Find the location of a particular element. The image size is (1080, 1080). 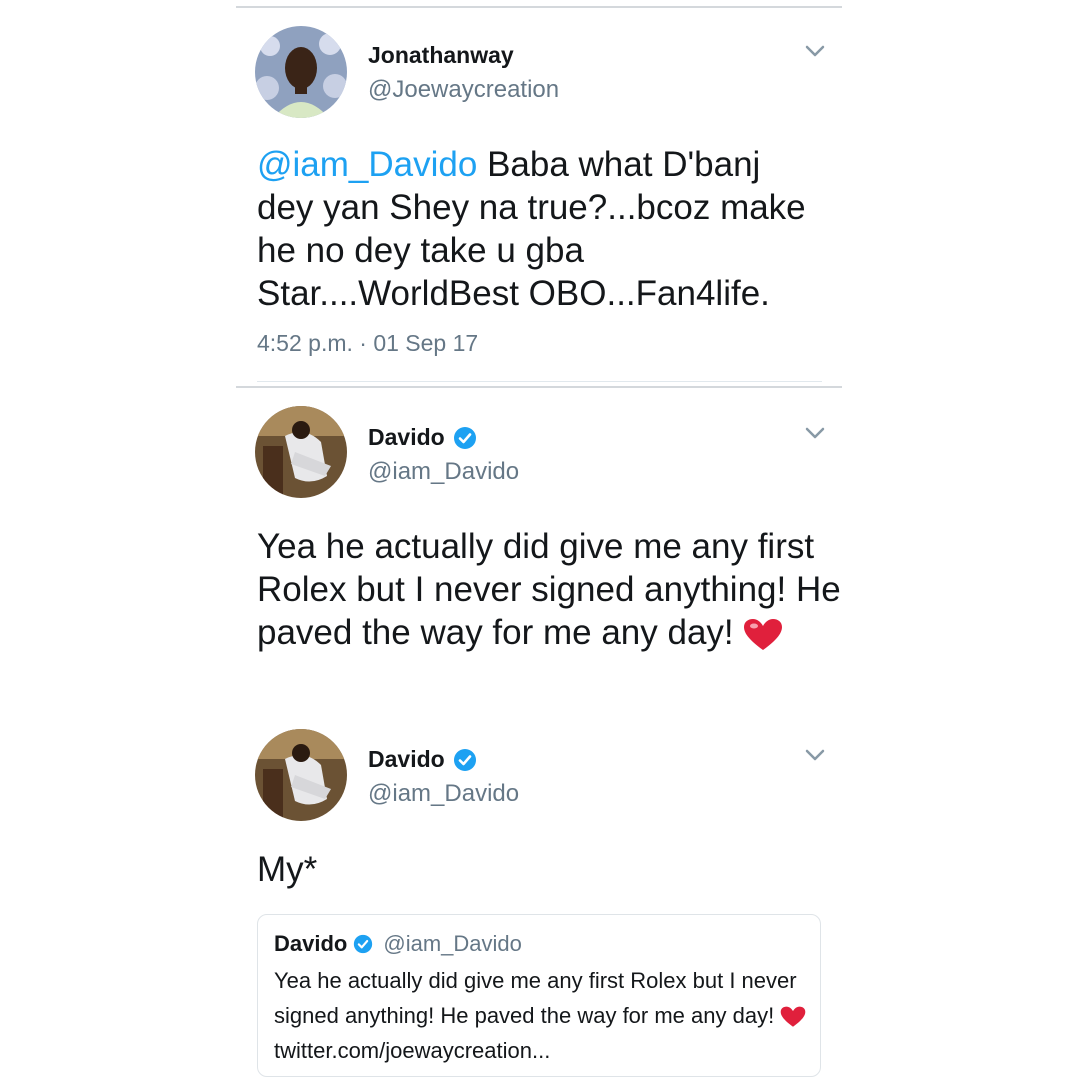

timestamp: 4:52 p.m. · 01 Sep 17 is located at coordinates (367, 343).